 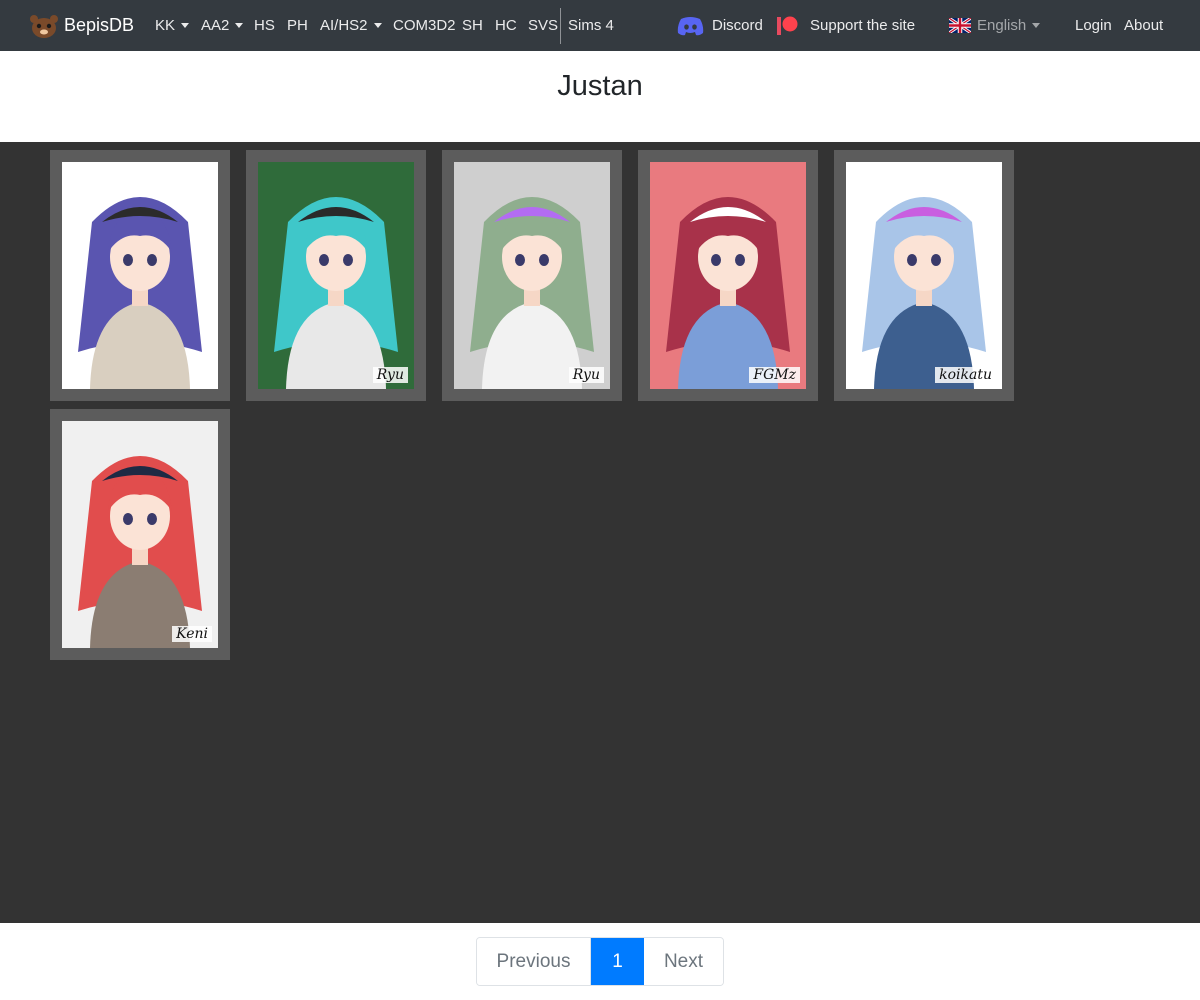 I want to click on nav-hc: HC, so click(x=506, y=25).